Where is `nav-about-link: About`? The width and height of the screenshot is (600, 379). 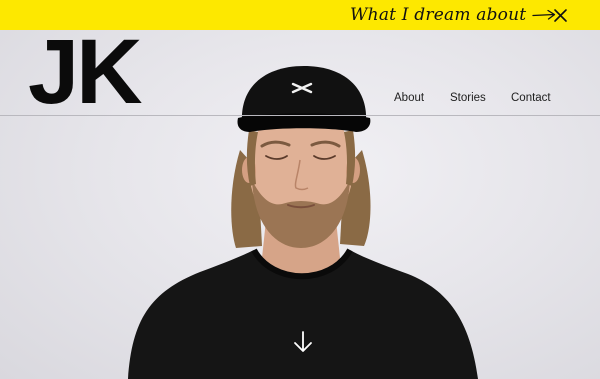
nav-about-link: About is located at coordinates (409, 98).